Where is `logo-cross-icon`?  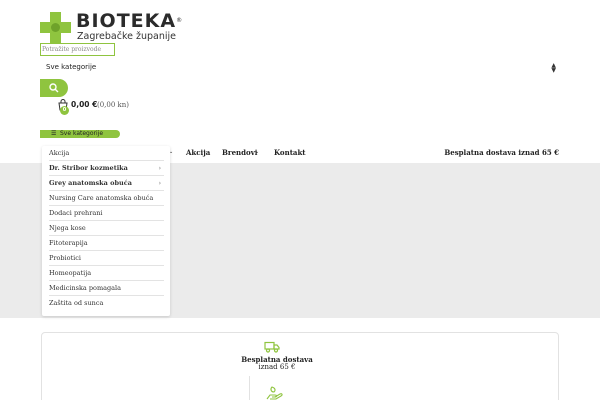
logo-cross-icon is located at coordinates (55, 27).